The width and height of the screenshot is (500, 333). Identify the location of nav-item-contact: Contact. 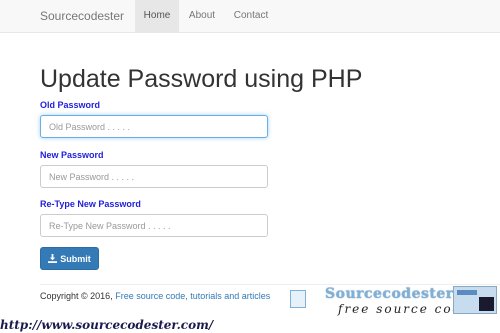
(251, 16).